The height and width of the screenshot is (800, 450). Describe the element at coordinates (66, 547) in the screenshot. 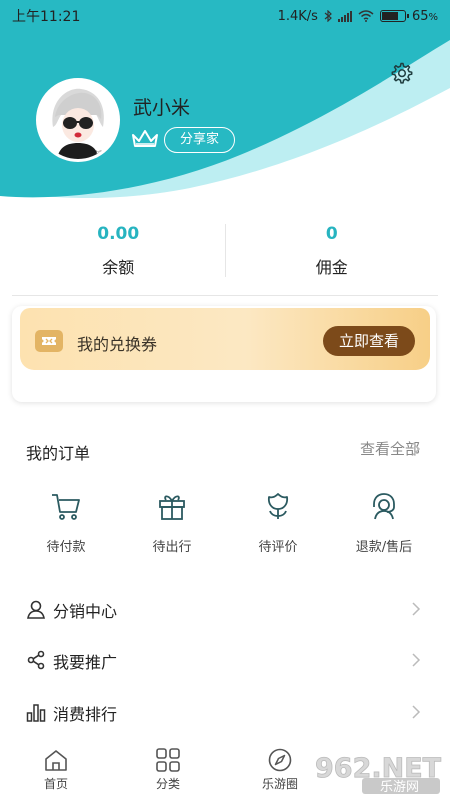

I see `order-pending-payment-label: 待付款` at that location.